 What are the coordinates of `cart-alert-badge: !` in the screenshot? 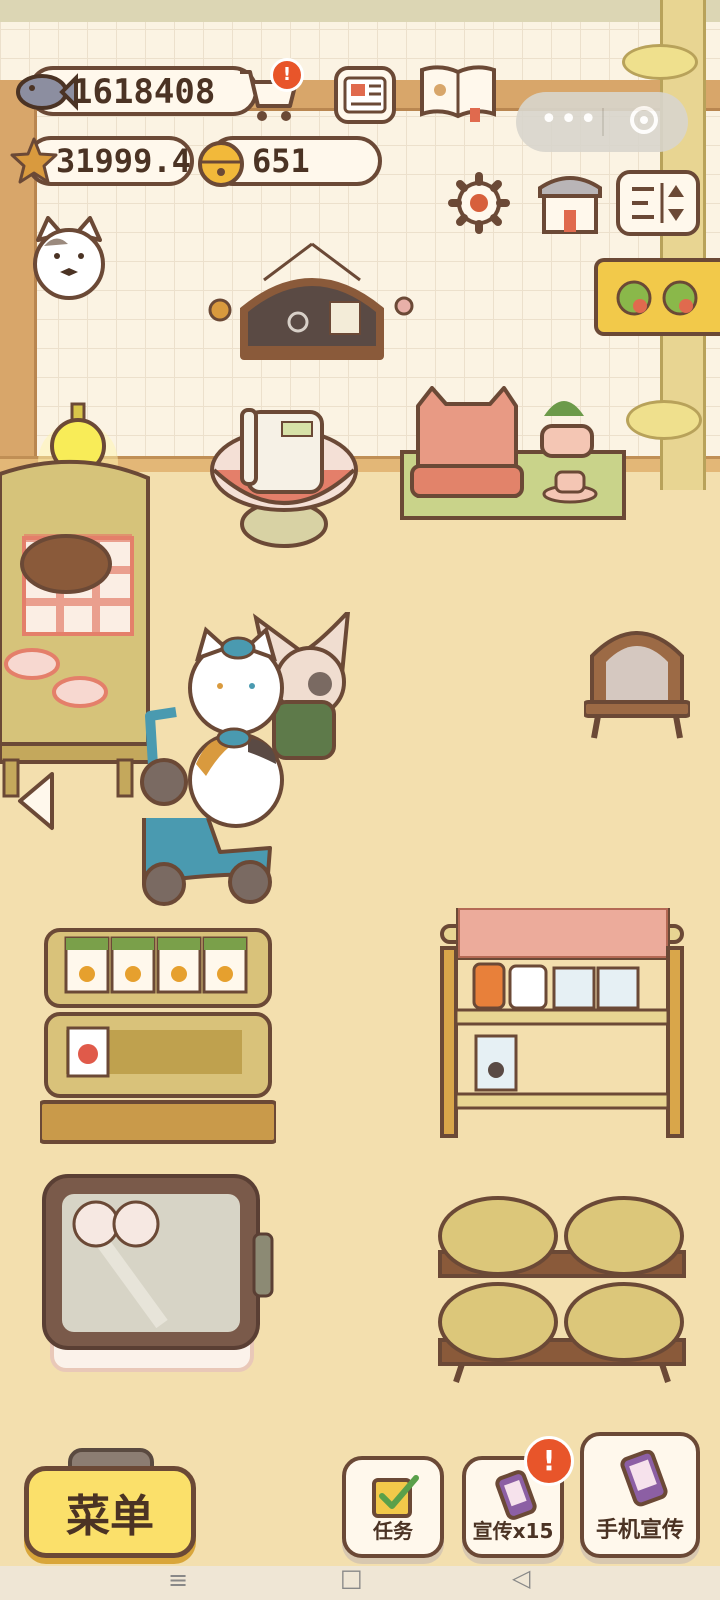 It's located at (287, 75).